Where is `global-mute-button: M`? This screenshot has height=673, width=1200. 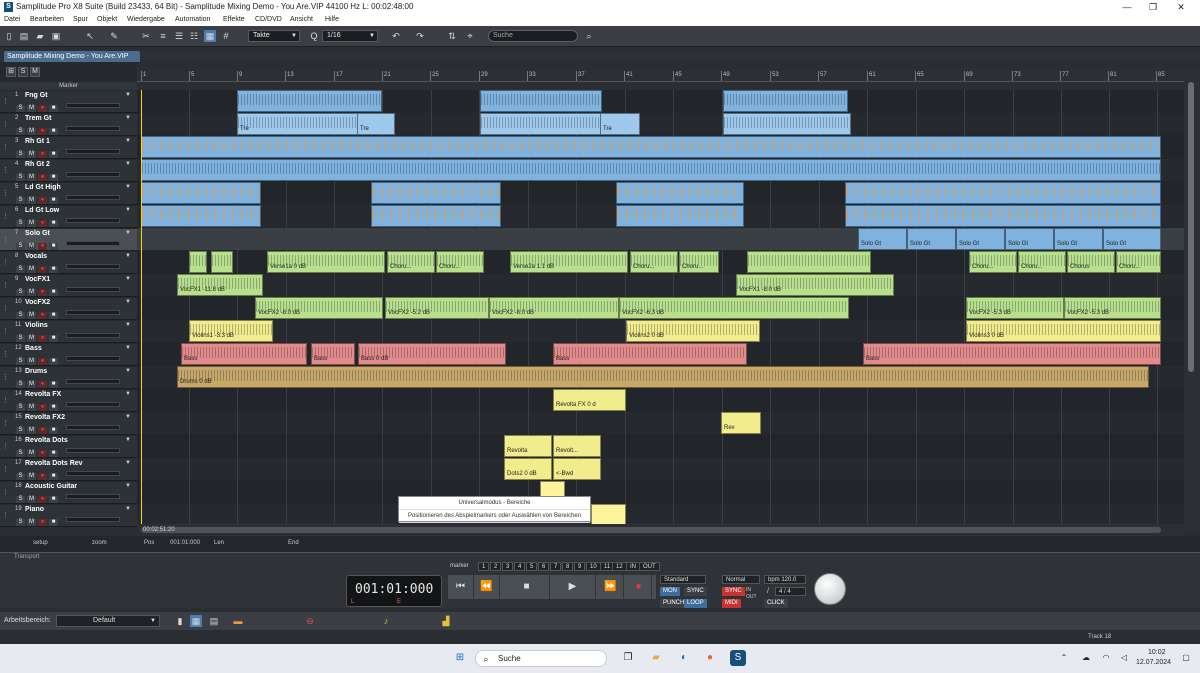
global-mute-button: M is located at coordinates (35, 72).